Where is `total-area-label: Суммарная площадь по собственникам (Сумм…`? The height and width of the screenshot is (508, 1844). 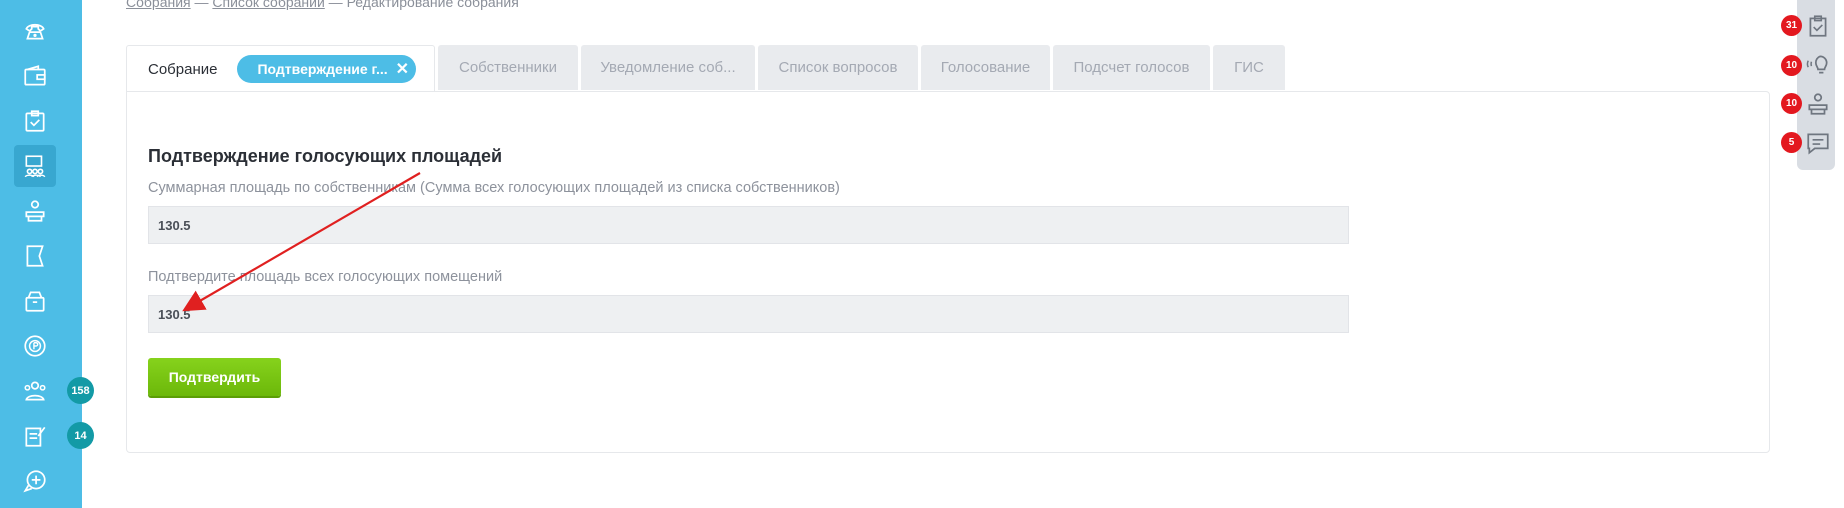
total-area-label: Суммарная площадь по собственникам (Сумм… is located at coordinates (494, 188).